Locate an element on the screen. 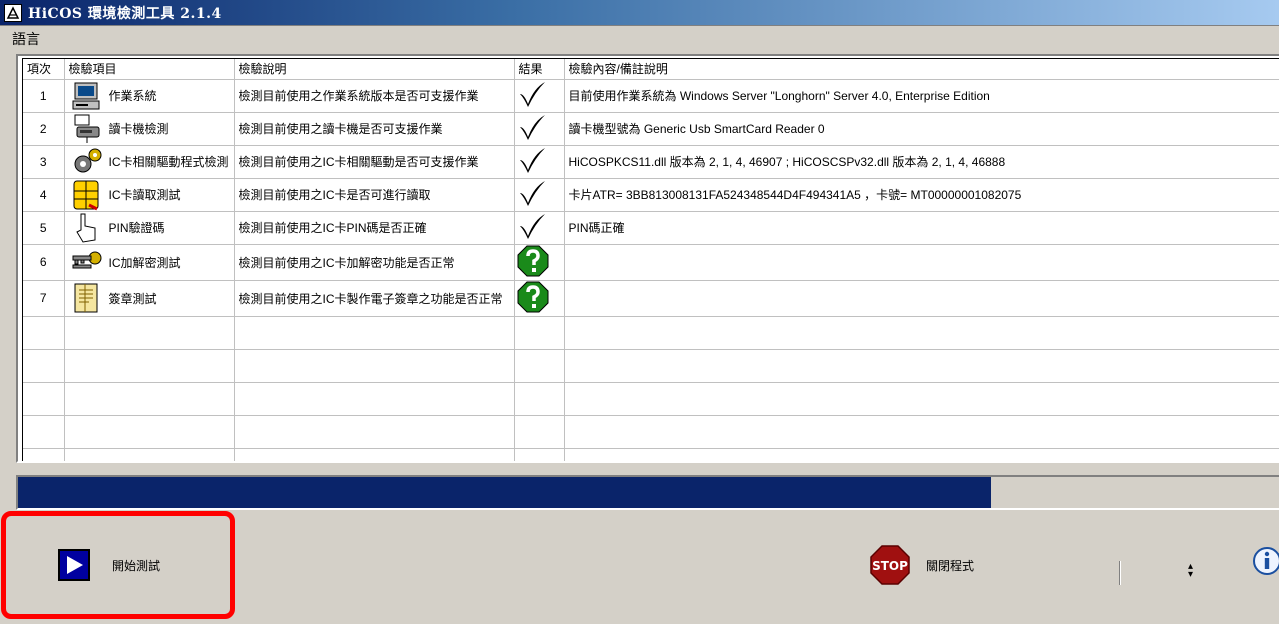  row-number: 2 is located at coordinates (44, 129).